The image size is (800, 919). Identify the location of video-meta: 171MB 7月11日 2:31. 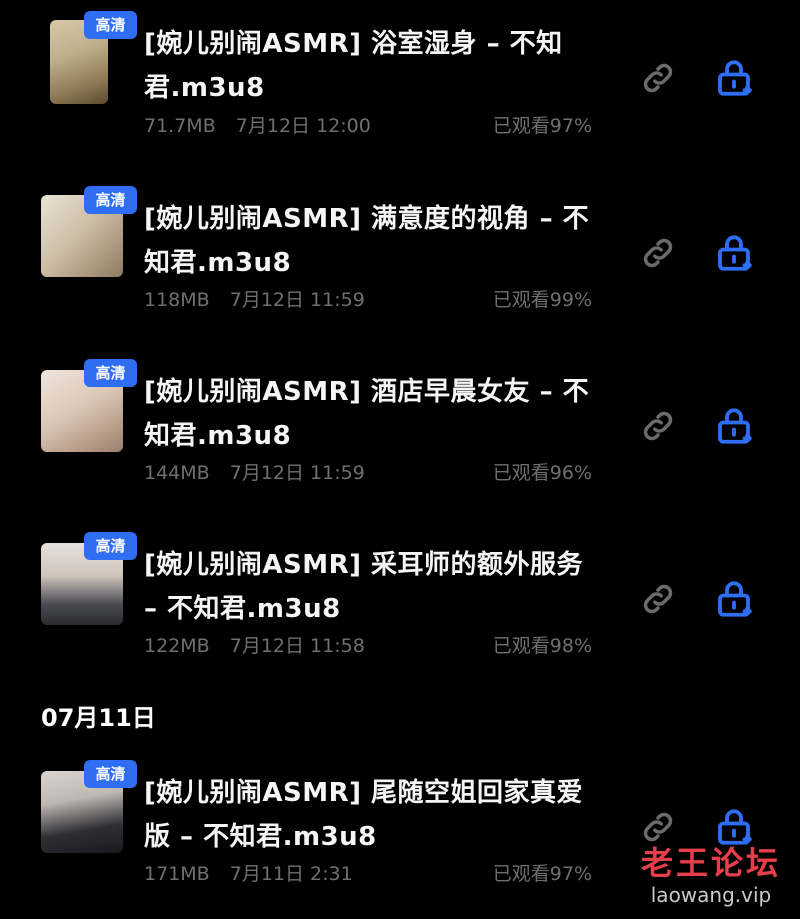
(255, 872).